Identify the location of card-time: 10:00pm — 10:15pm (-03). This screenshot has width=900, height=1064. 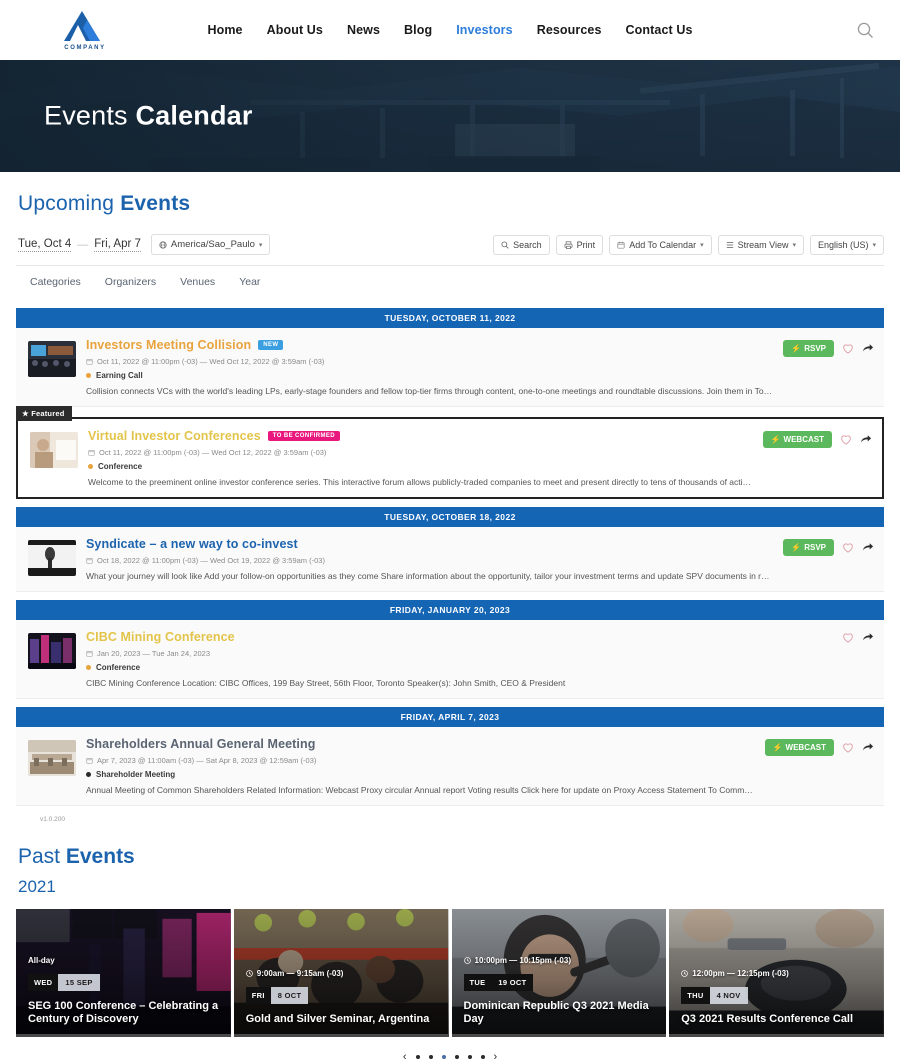
(559, 960).